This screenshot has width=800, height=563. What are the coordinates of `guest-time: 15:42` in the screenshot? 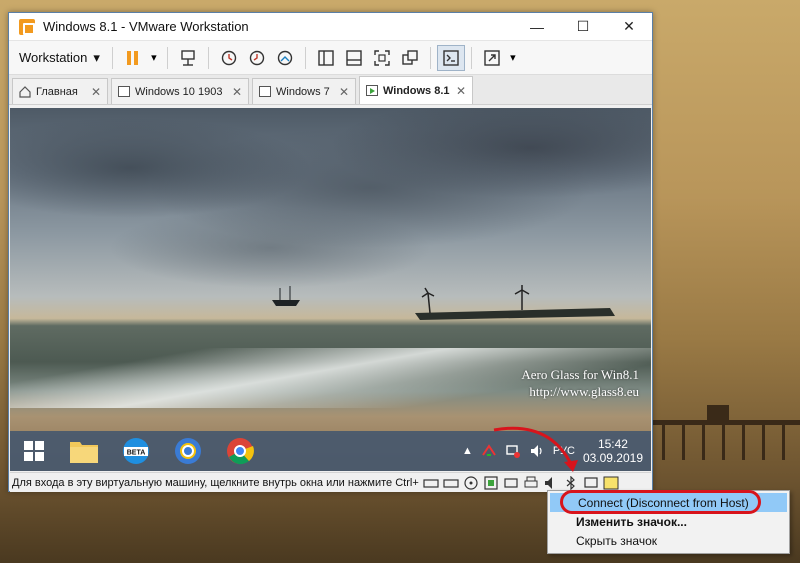 It's located at (612, 444).